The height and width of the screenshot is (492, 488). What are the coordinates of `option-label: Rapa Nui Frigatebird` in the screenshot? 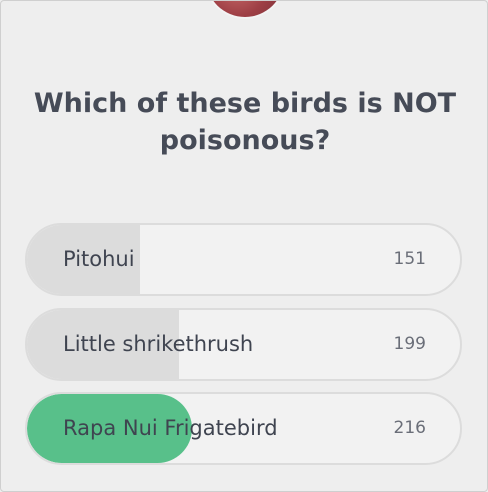 It's located at (170, 428).